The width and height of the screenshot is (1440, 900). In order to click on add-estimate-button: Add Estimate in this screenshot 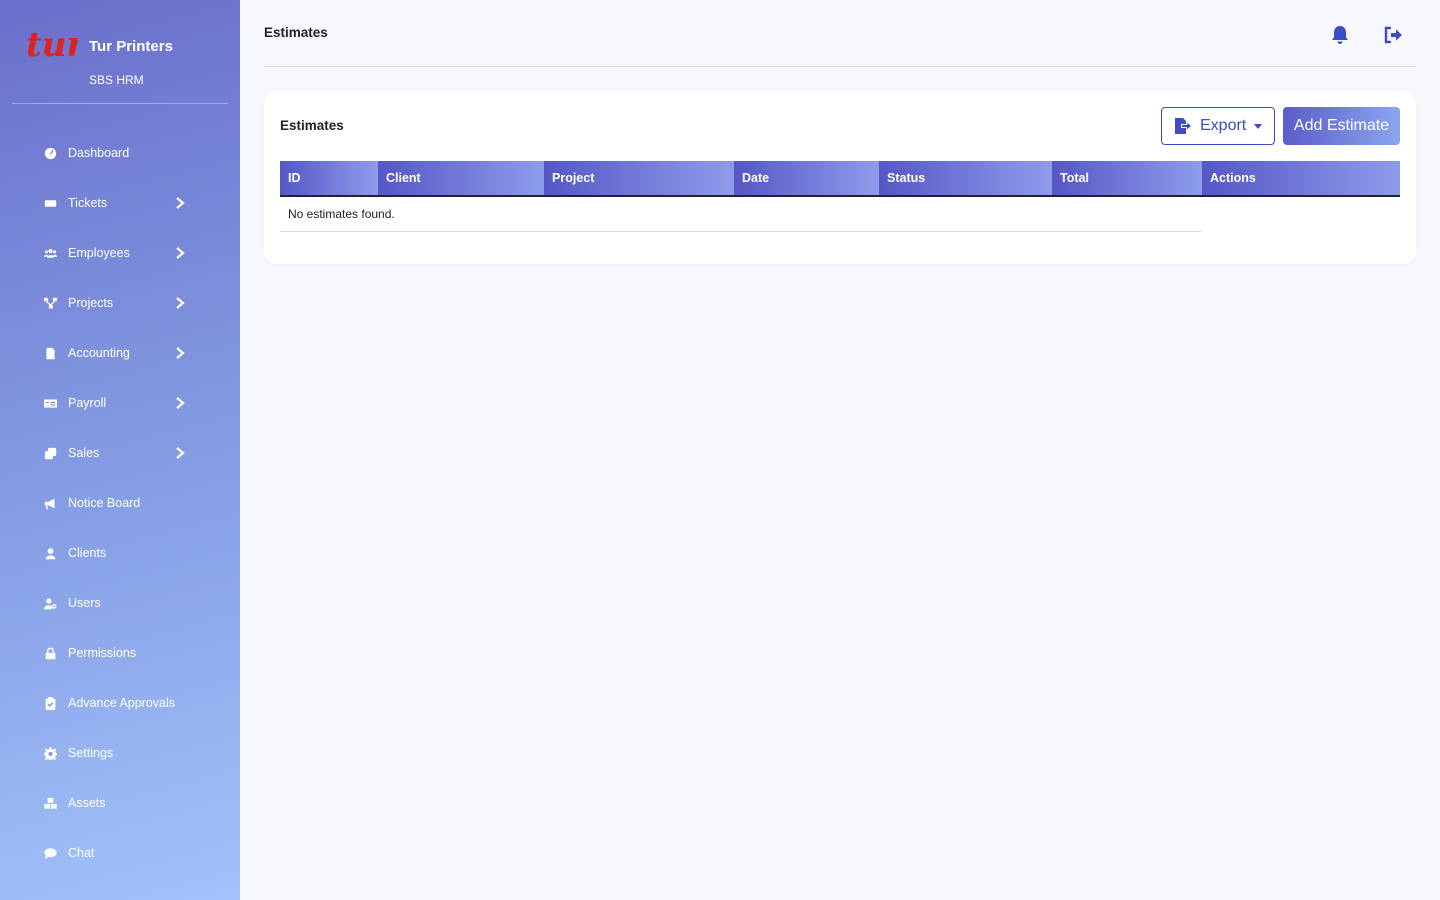, I will do `click(1341, 126)`.